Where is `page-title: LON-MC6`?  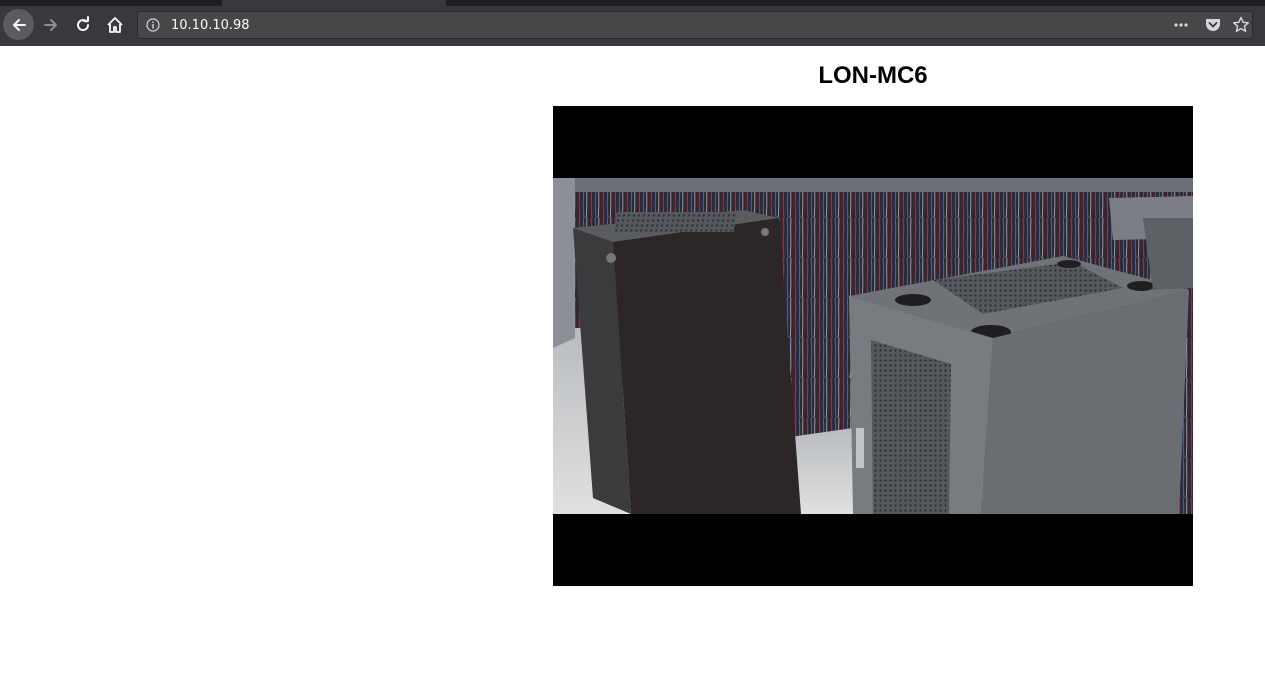
page-title: LON-MC6 is located at coordinates (873, 75).